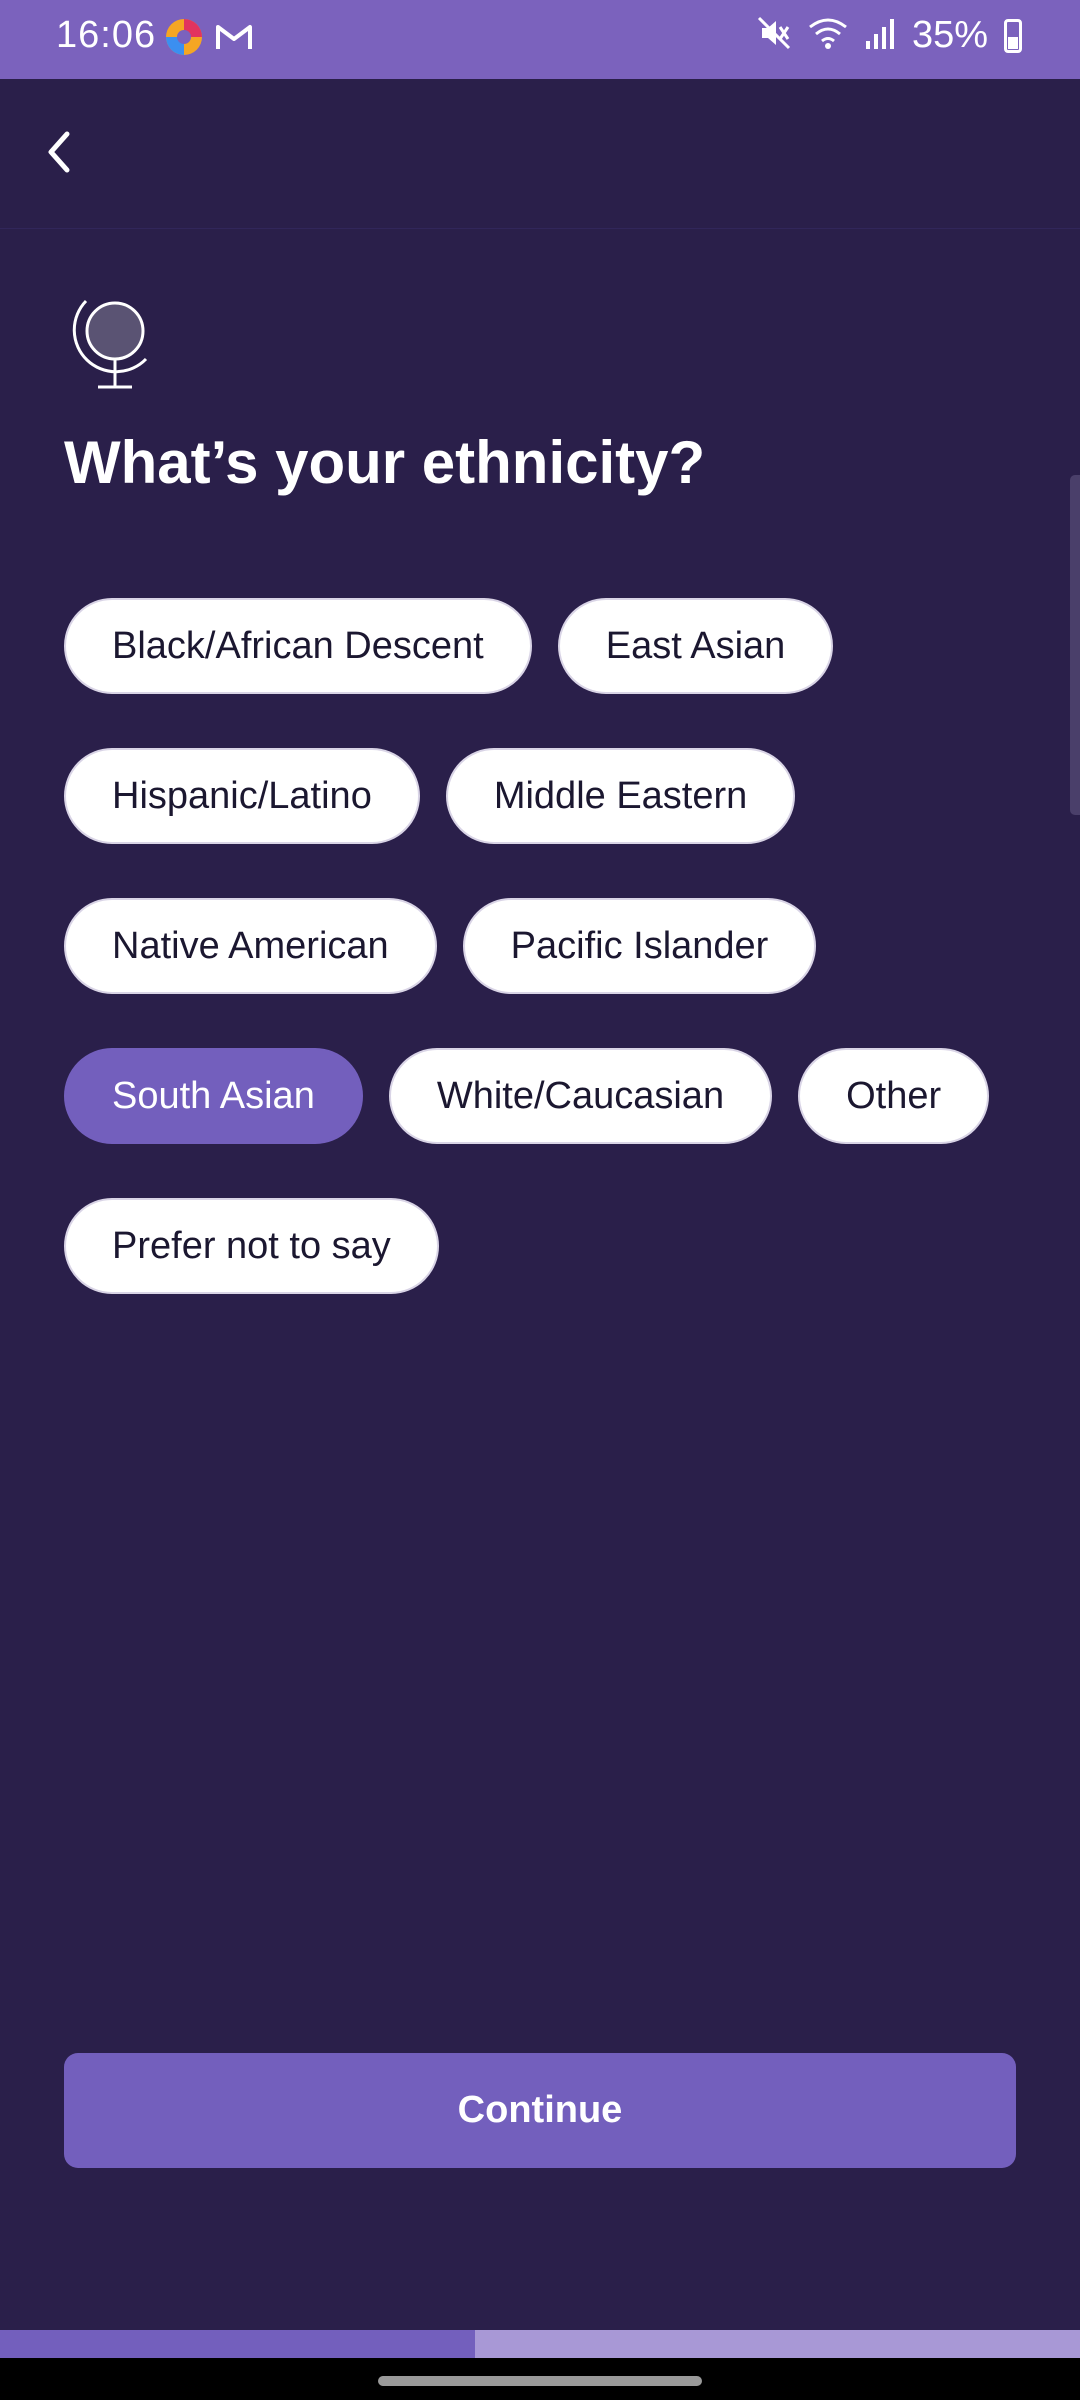  I want to click on progress-bar, so click(540, 2344).